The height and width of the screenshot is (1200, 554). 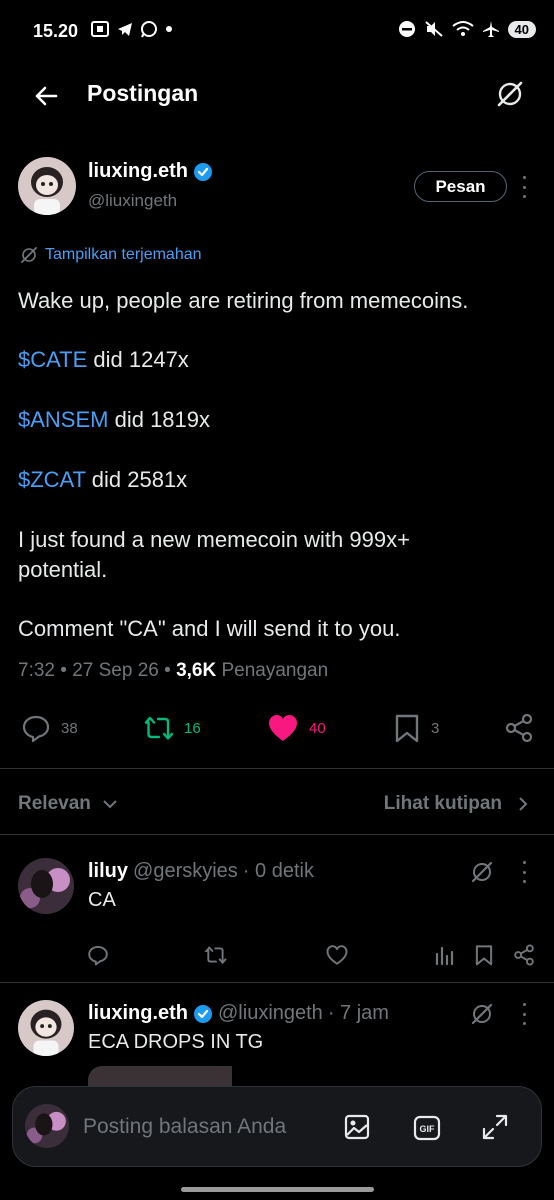 What do you see at coordinates (115, 670) in the screenshot?
I see `post-date: 27 Sep 26` at bounding box center [115, 670].